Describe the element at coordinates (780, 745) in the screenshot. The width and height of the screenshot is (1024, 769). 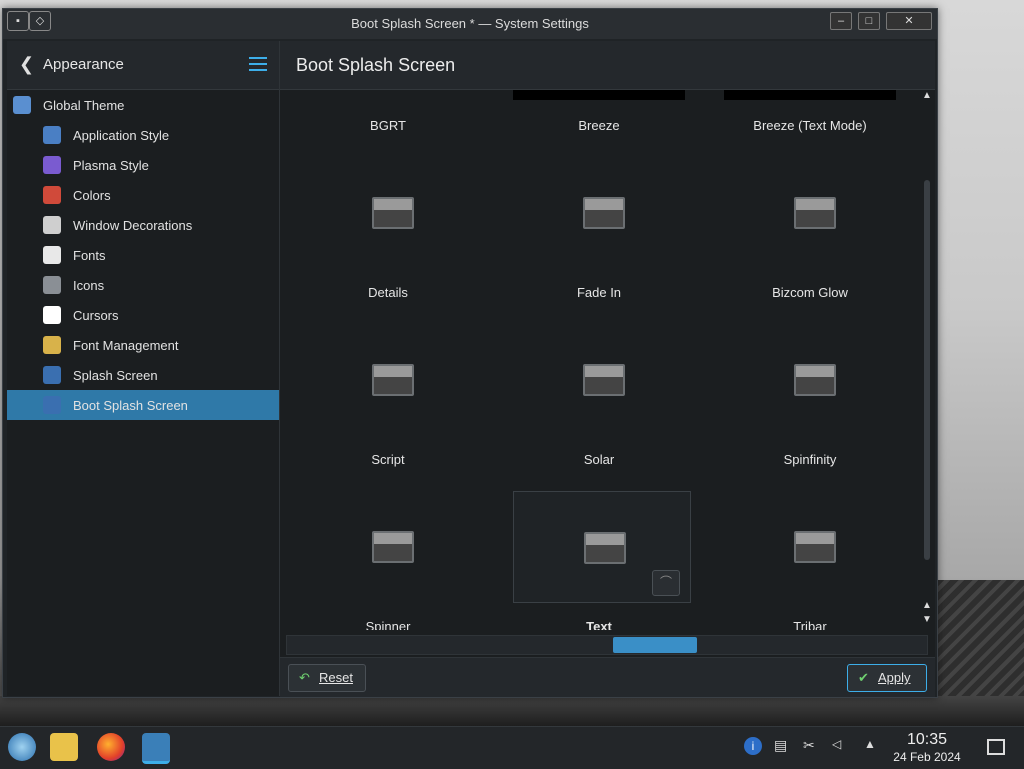
I see `clipboard-icon: ▤` at that location.